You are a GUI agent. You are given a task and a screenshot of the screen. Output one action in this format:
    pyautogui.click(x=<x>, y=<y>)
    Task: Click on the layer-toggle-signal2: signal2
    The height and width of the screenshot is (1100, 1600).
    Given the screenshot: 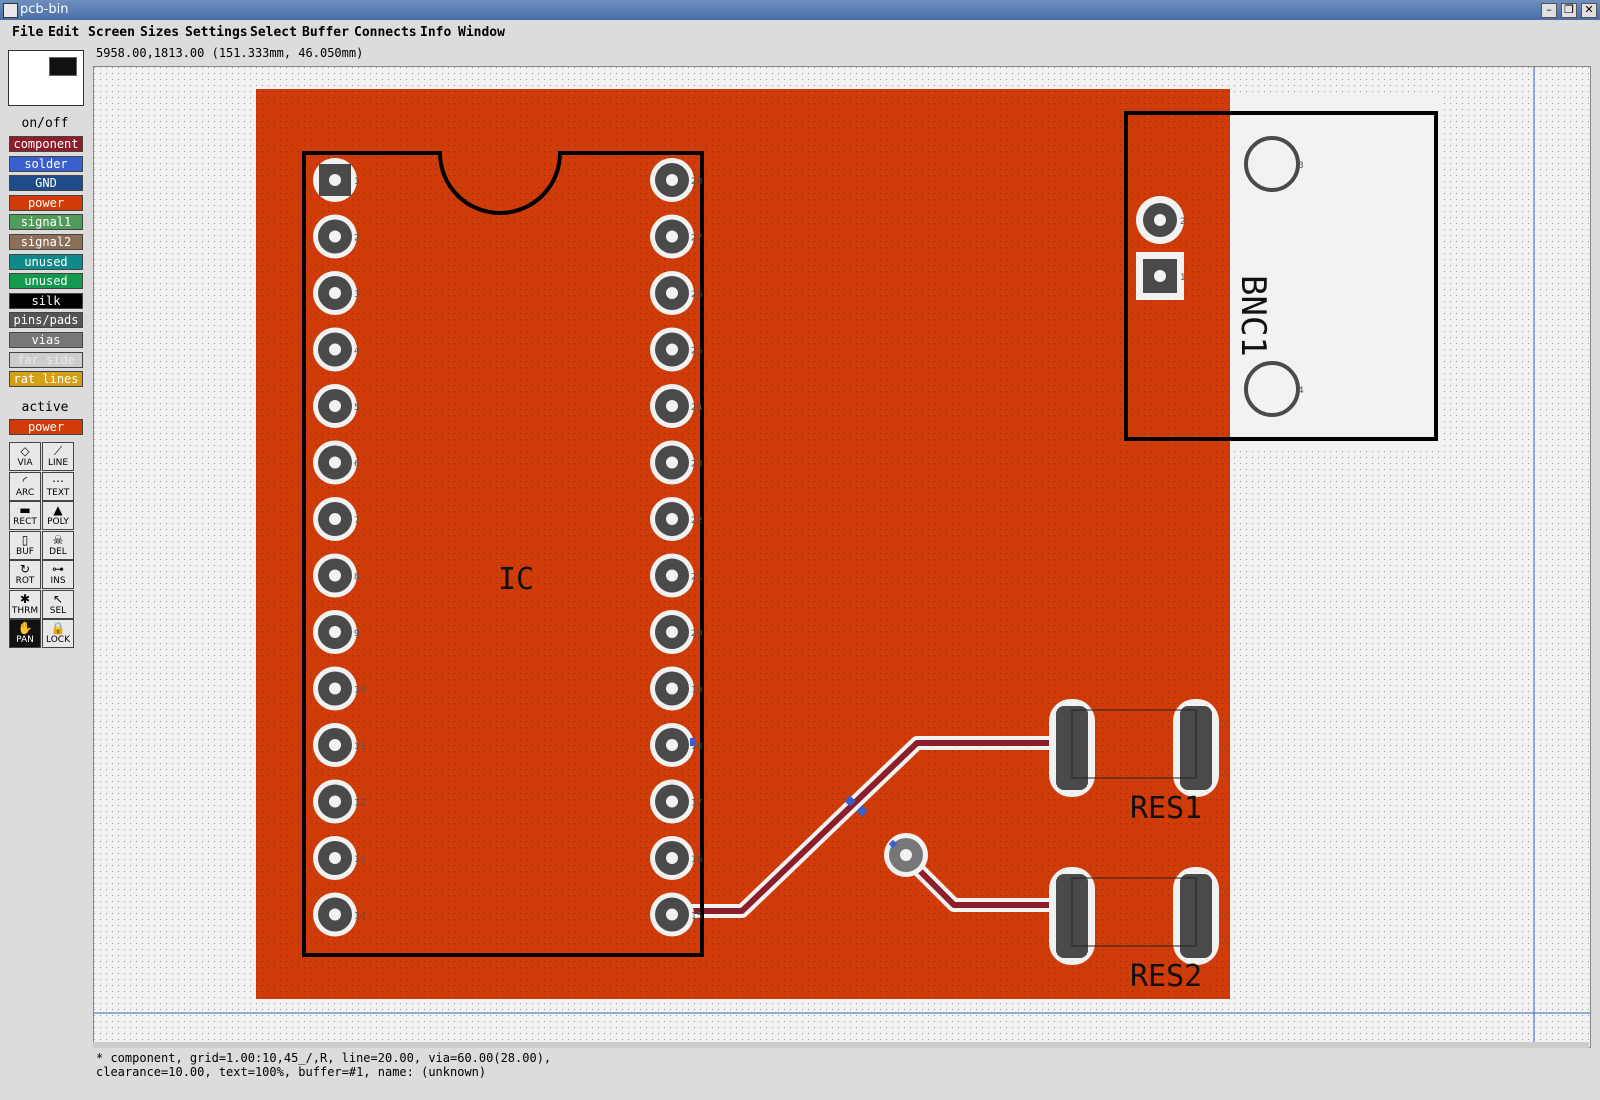 What is the action you would take?
    pyautogui.click(x=46, y=242)
    